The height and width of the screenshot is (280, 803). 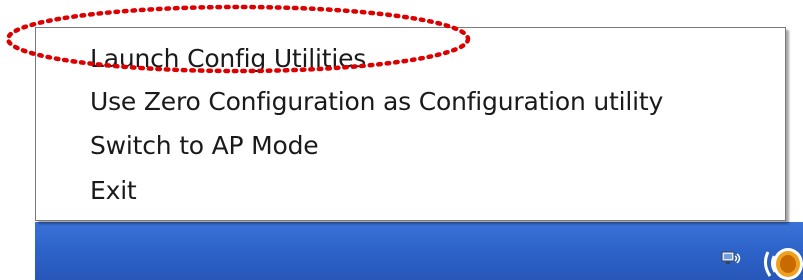 I want to click on menu-item-exit: Exit, so click(x=113, y=191).